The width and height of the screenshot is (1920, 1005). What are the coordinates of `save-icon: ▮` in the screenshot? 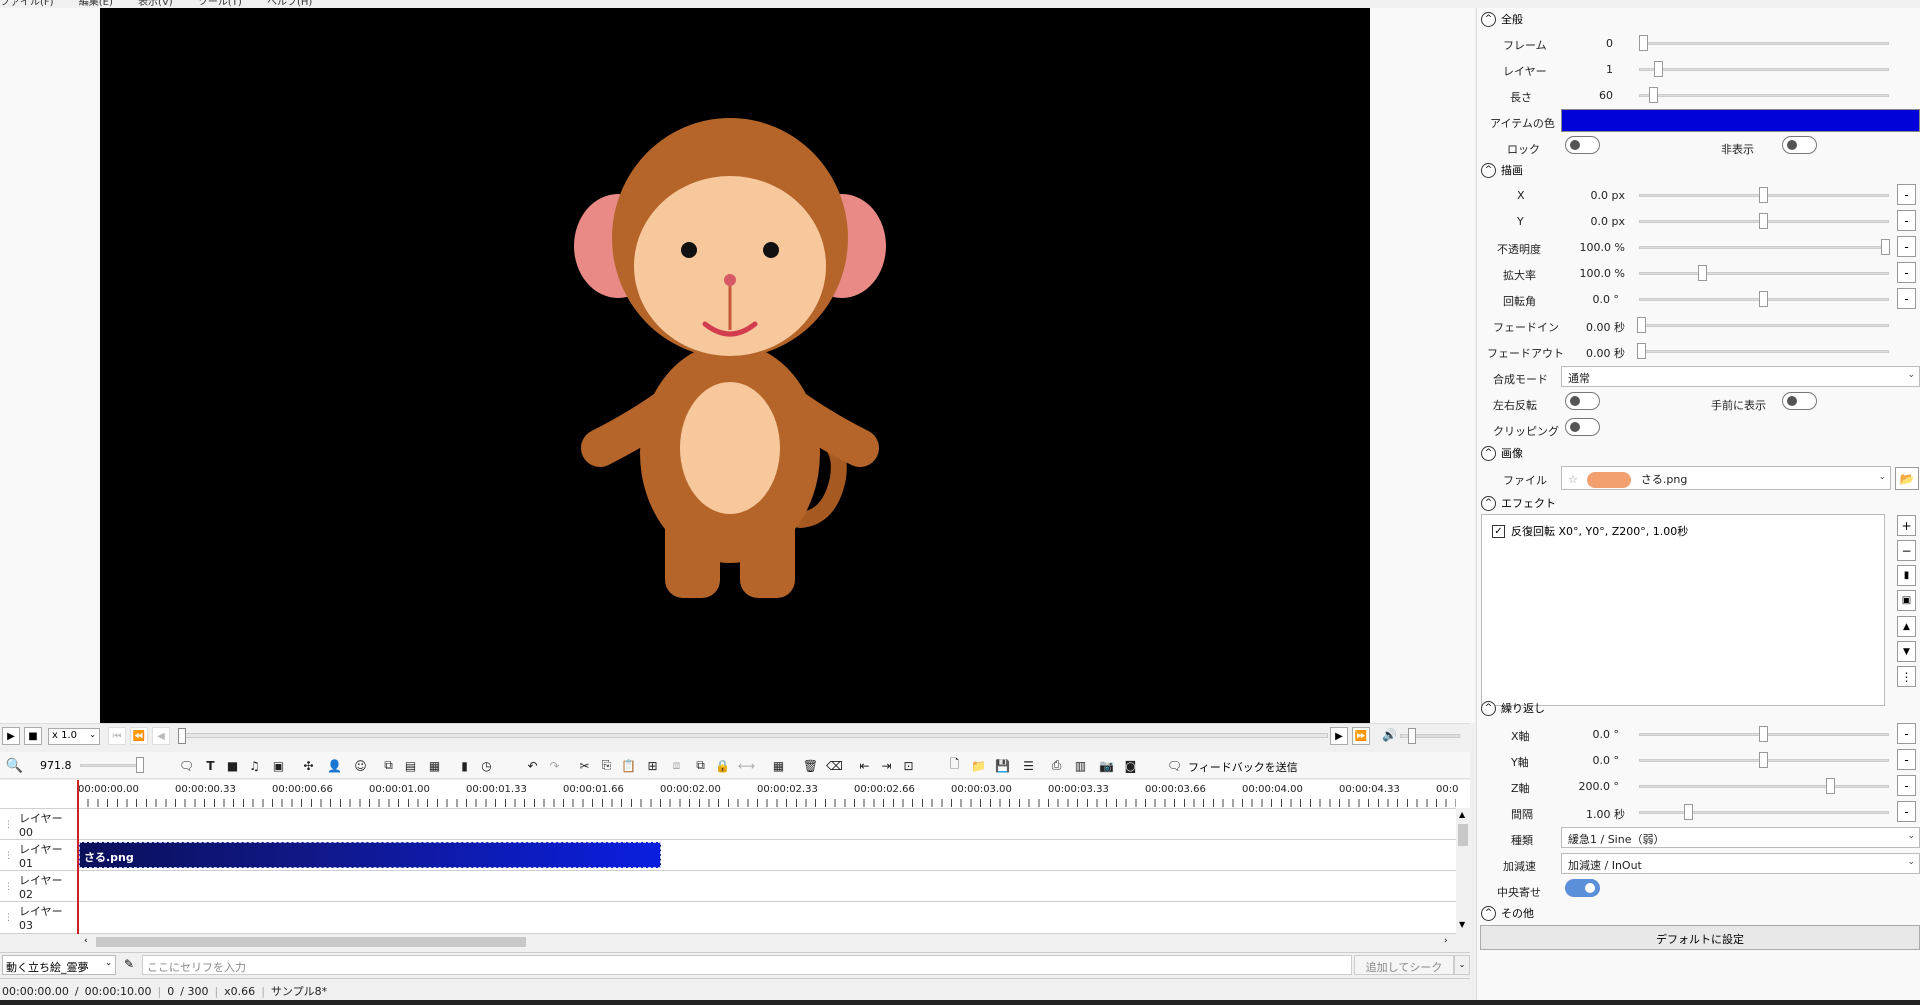 It's located at (464, 765).